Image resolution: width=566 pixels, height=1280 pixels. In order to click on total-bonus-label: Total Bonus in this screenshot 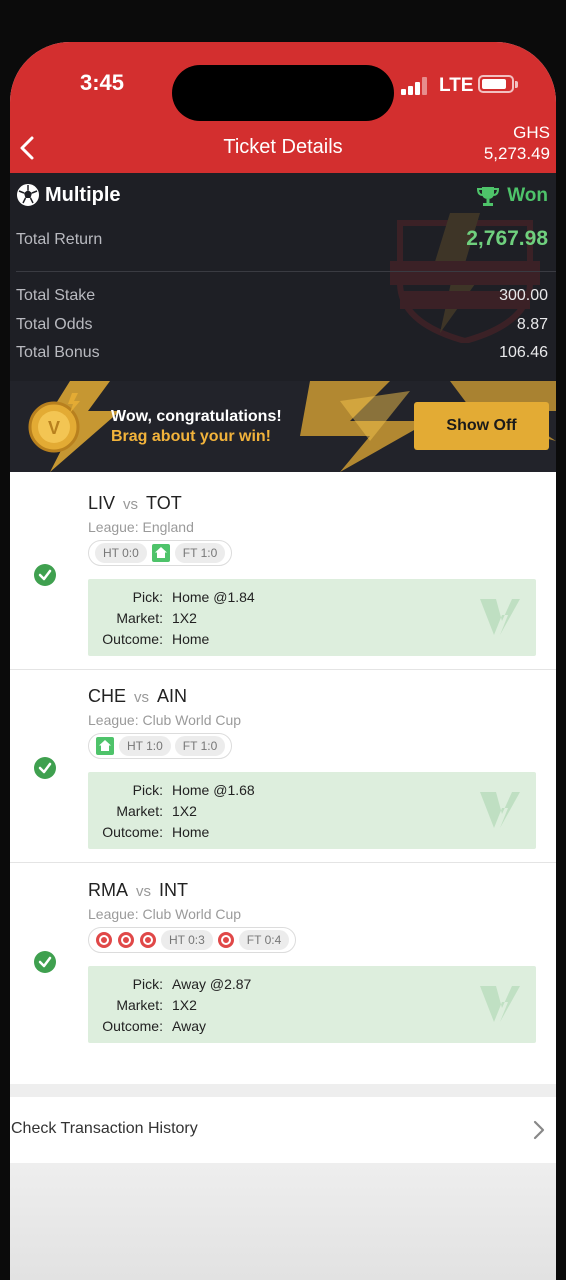, I will do `click(58, 352)`.